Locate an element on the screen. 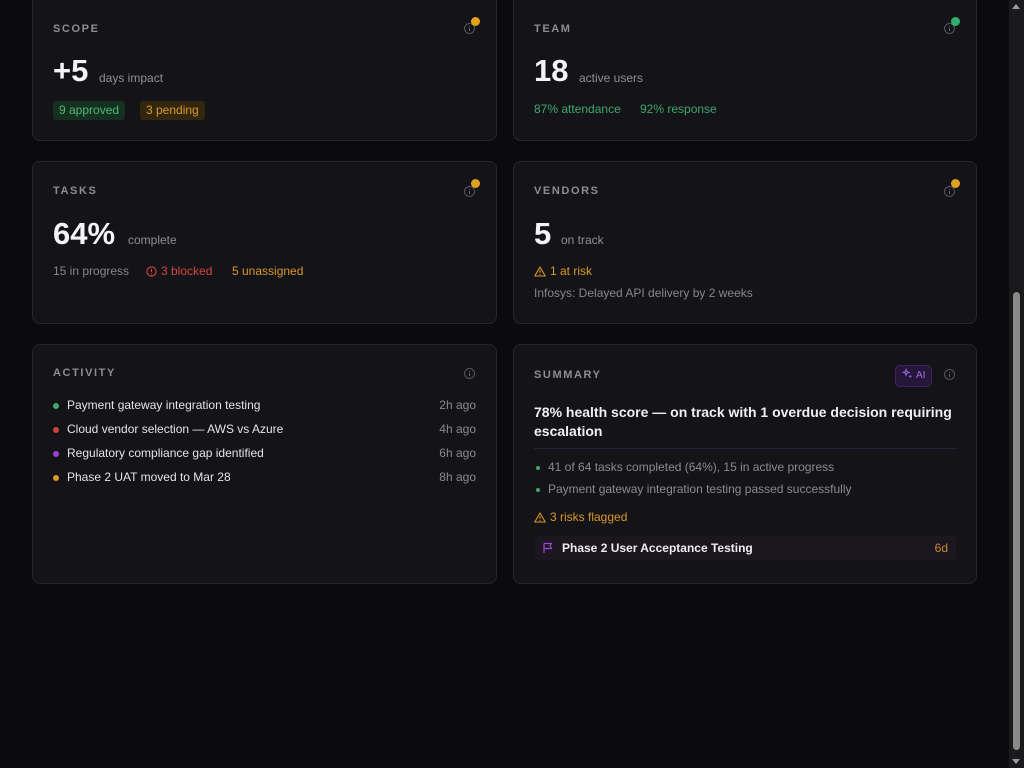 This screenshot has width=1024, height=768. milestone-days: 6d is located at coordinates (941, 548).